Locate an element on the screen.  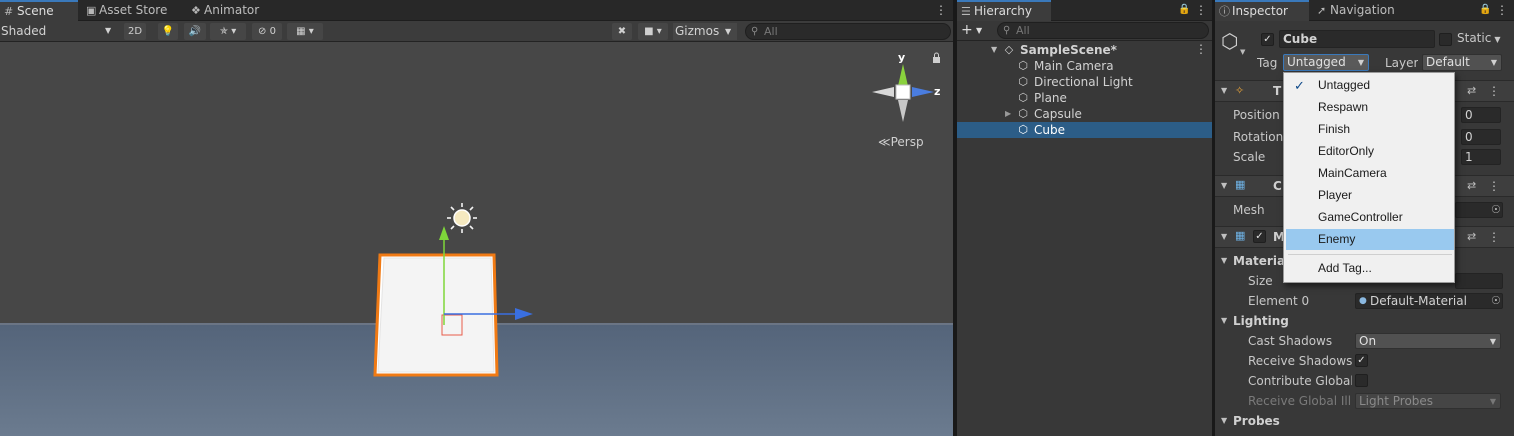
toggle-2d-button: 2D is located at coordinates (135, 31).